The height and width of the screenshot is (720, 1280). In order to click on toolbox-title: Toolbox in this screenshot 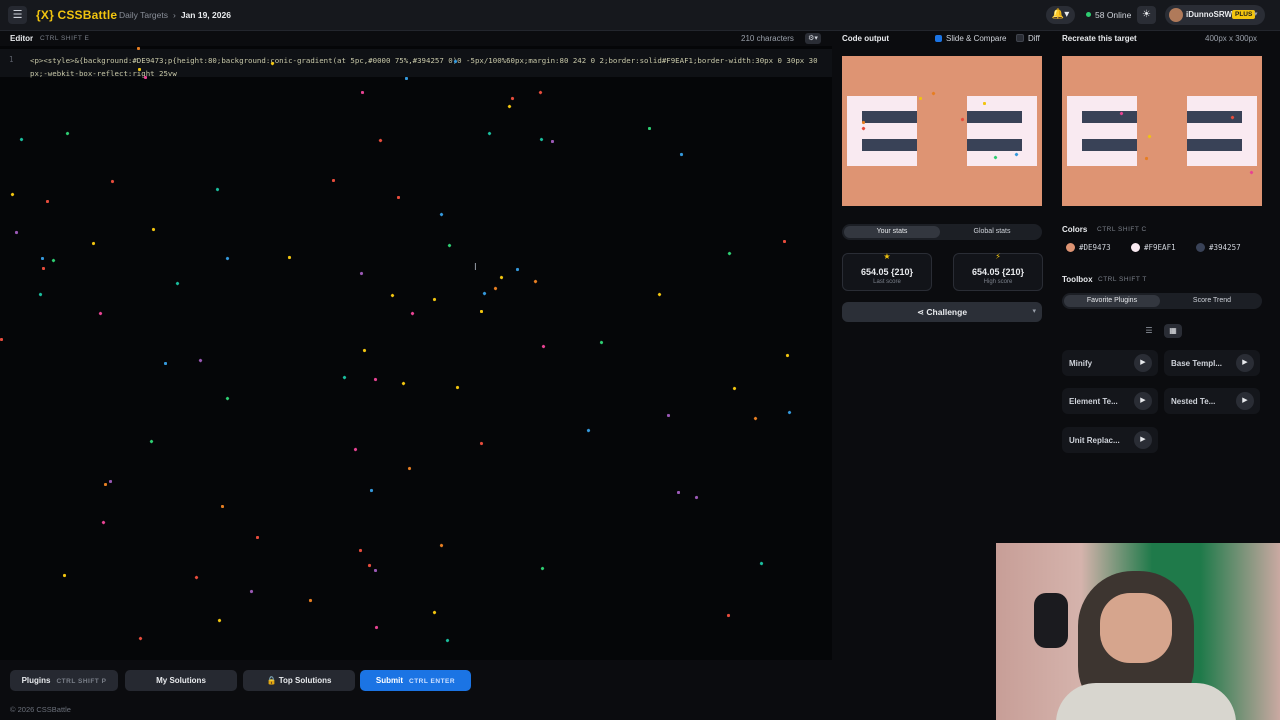, I will do `click(1077, 279)`.